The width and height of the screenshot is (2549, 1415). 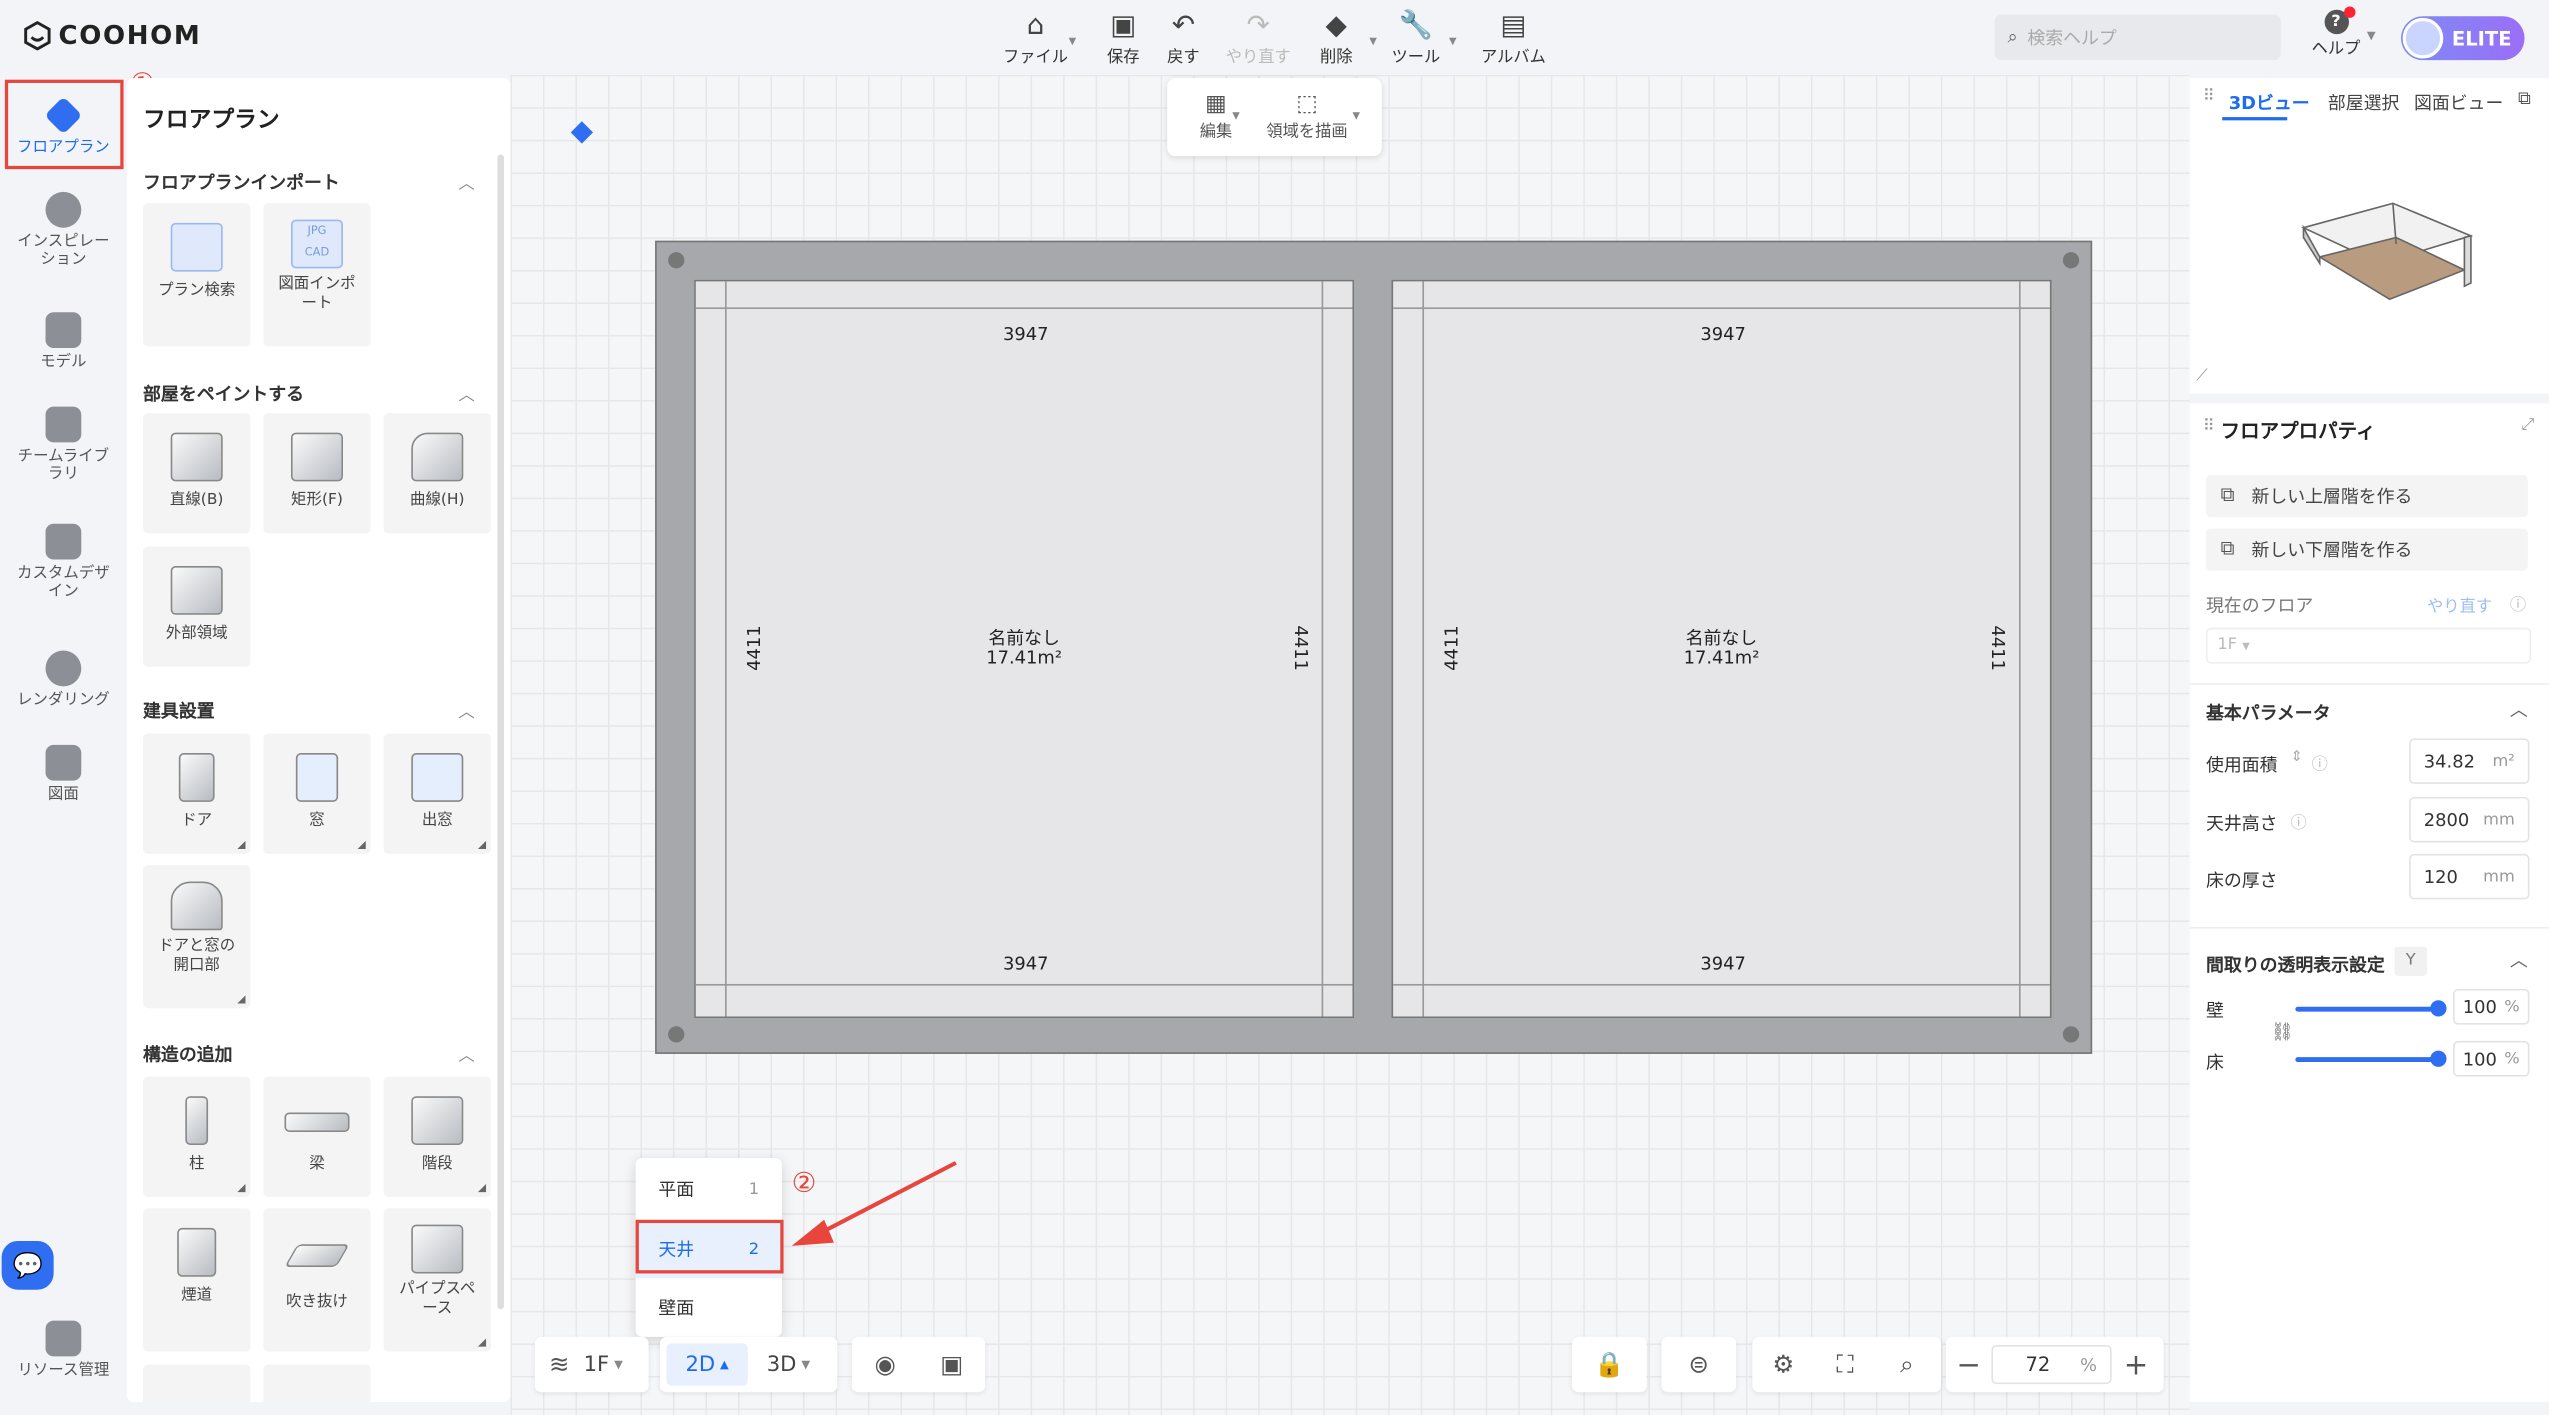 I want to click on sort-icon: ⇕, so click(x=2296, y=758).